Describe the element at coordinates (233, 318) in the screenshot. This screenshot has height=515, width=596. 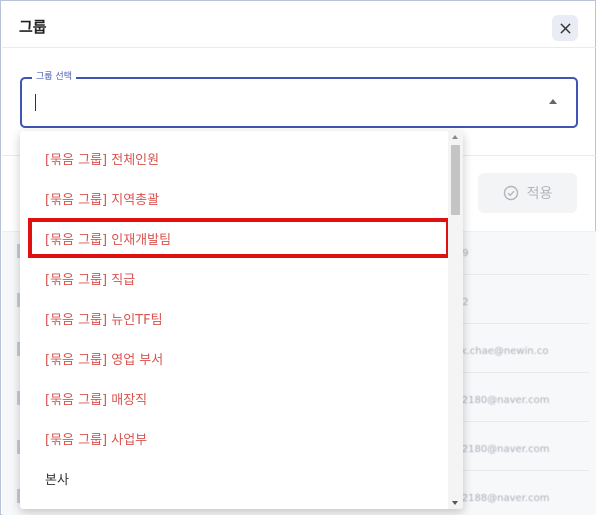
I see `option-newin-tf-team: [묶음 그룹] 뉴인TF팀` at that location.